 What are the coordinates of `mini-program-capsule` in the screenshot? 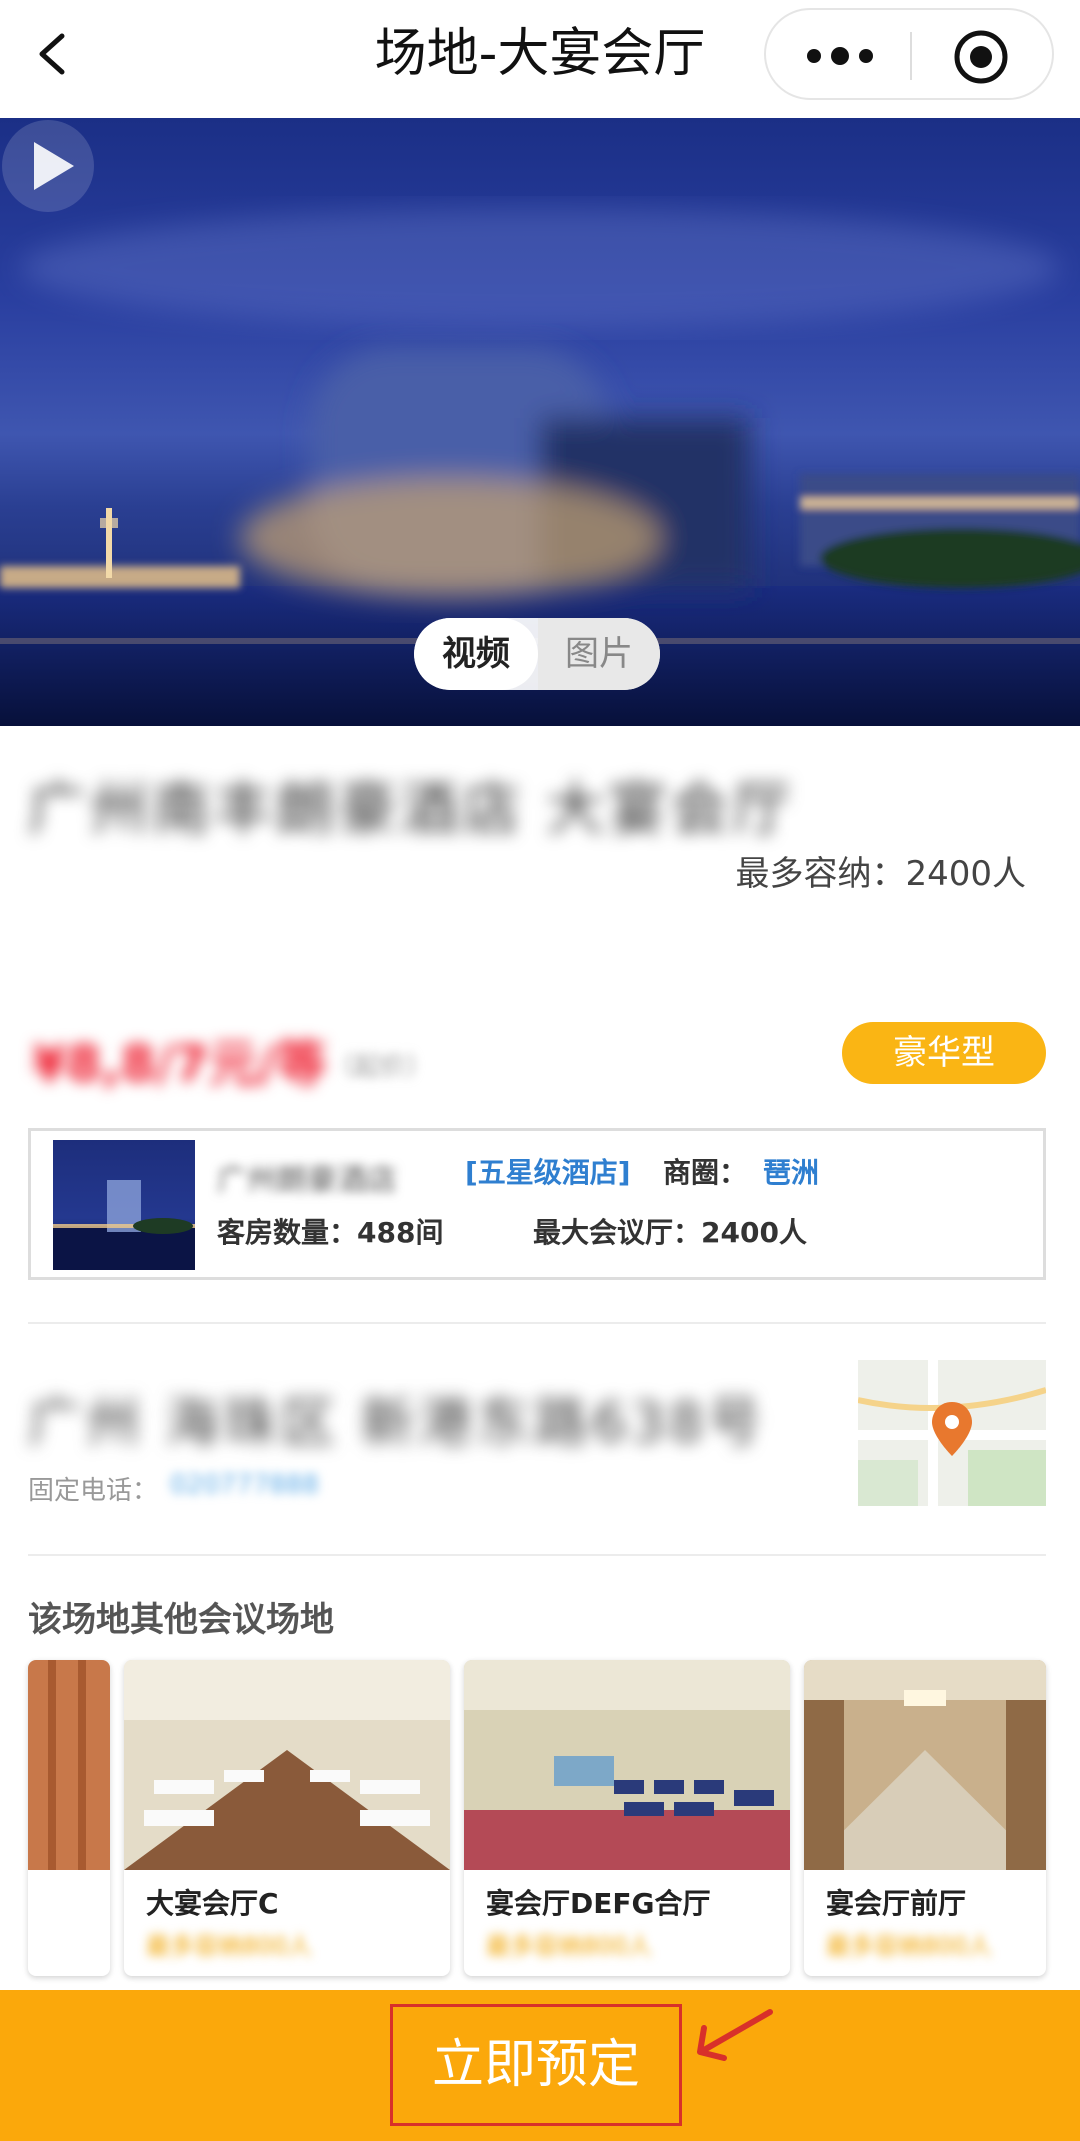 It's located at (909, 54).